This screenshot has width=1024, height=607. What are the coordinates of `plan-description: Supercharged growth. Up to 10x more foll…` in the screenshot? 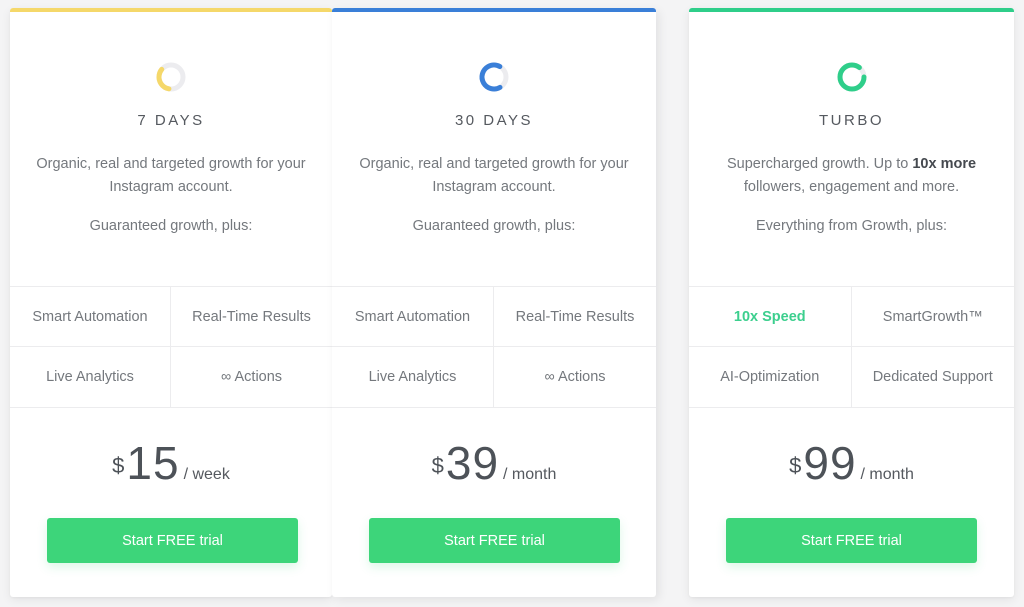 It's located at (851, 176).